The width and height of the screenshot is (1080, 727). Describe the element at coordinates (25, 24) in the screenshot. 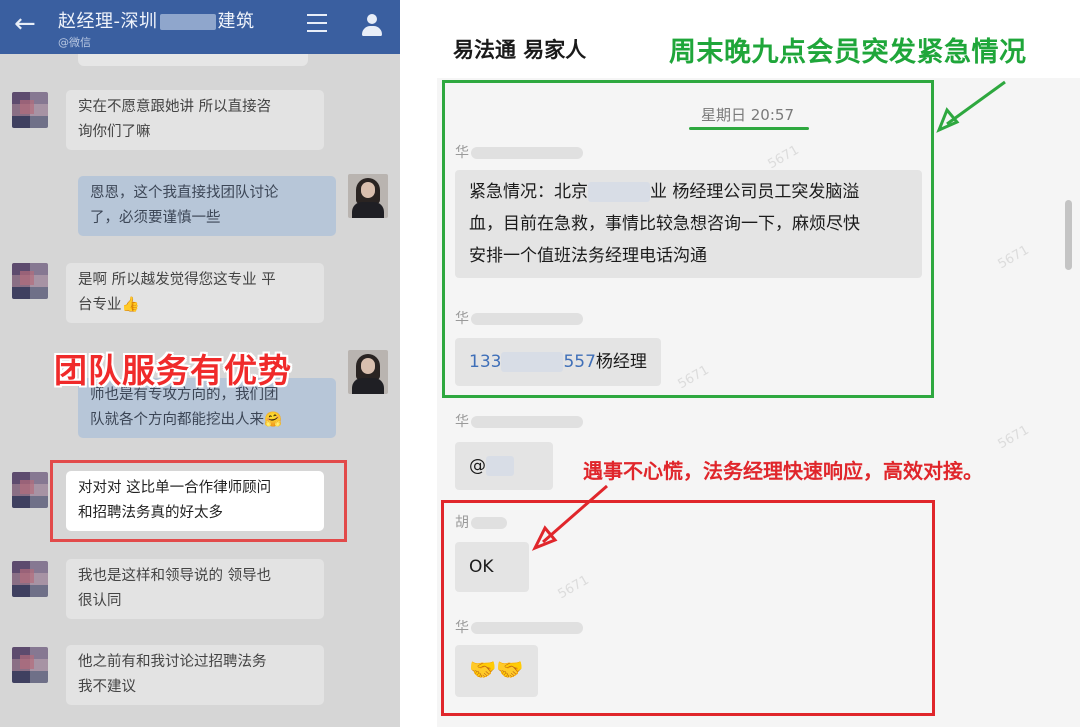

I see `back-arrow-icon: ←` at that location.